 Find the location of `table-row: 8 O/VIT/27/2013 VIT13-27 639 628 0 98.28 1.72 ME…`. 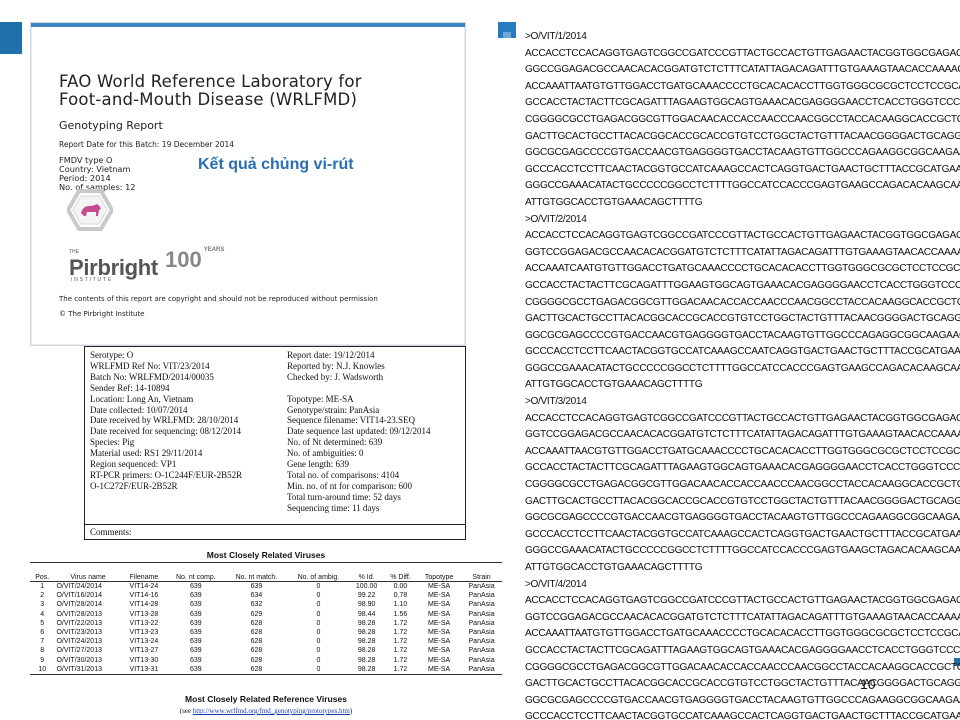

table-row: 8 O/VIT/27/2013 VIT13-27 639 628 0 98.28 1.72 ME… is located at coordinates (266, 650).